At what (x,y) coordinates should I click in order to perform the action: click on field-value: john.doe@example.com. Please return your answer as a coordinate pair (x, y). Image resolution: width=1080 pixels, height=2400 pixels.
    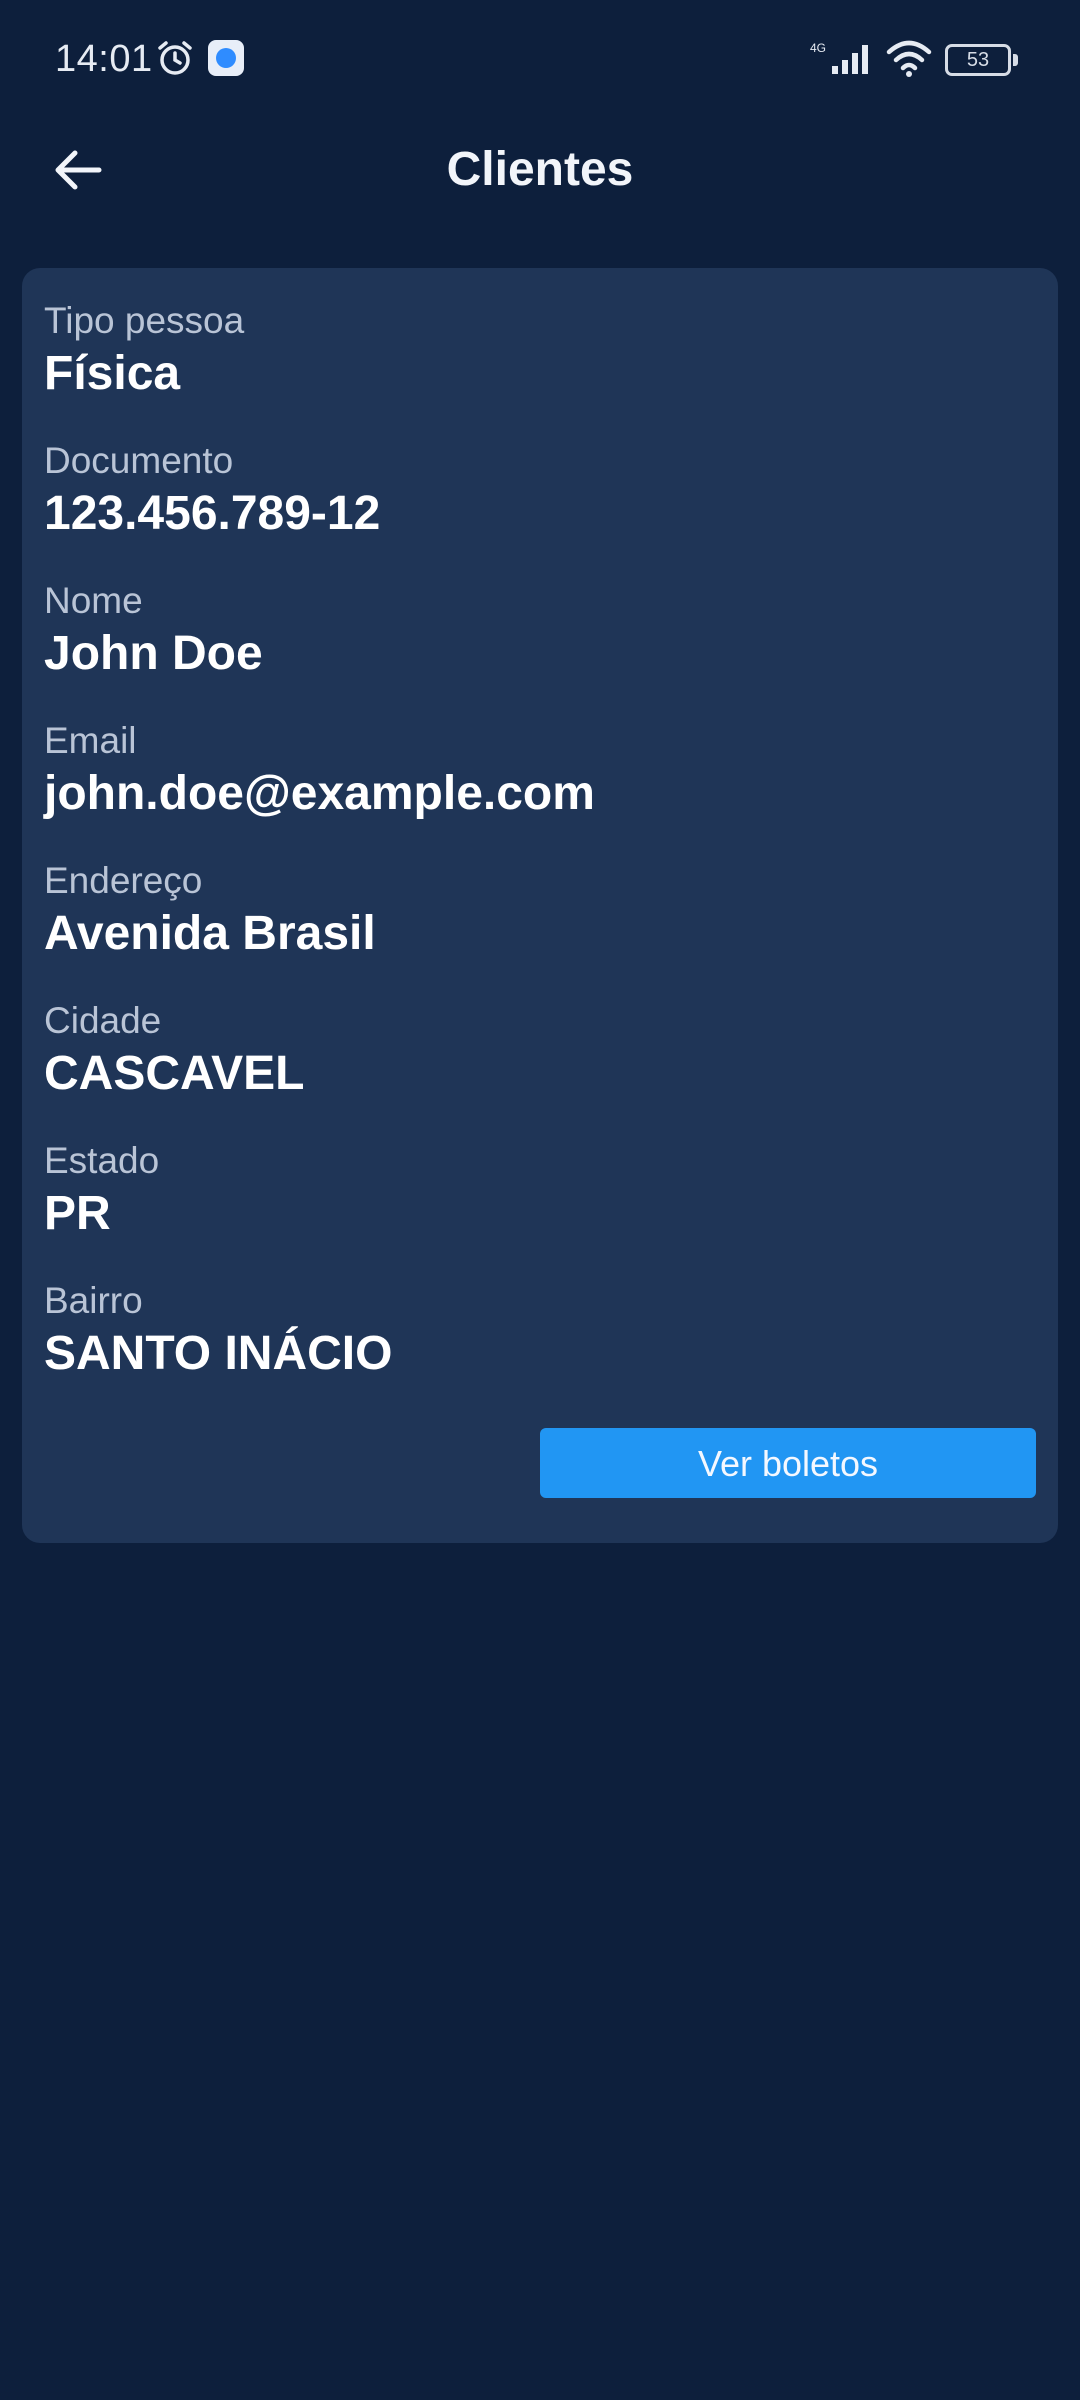
    Looking at the image, I should click on (319, 793).